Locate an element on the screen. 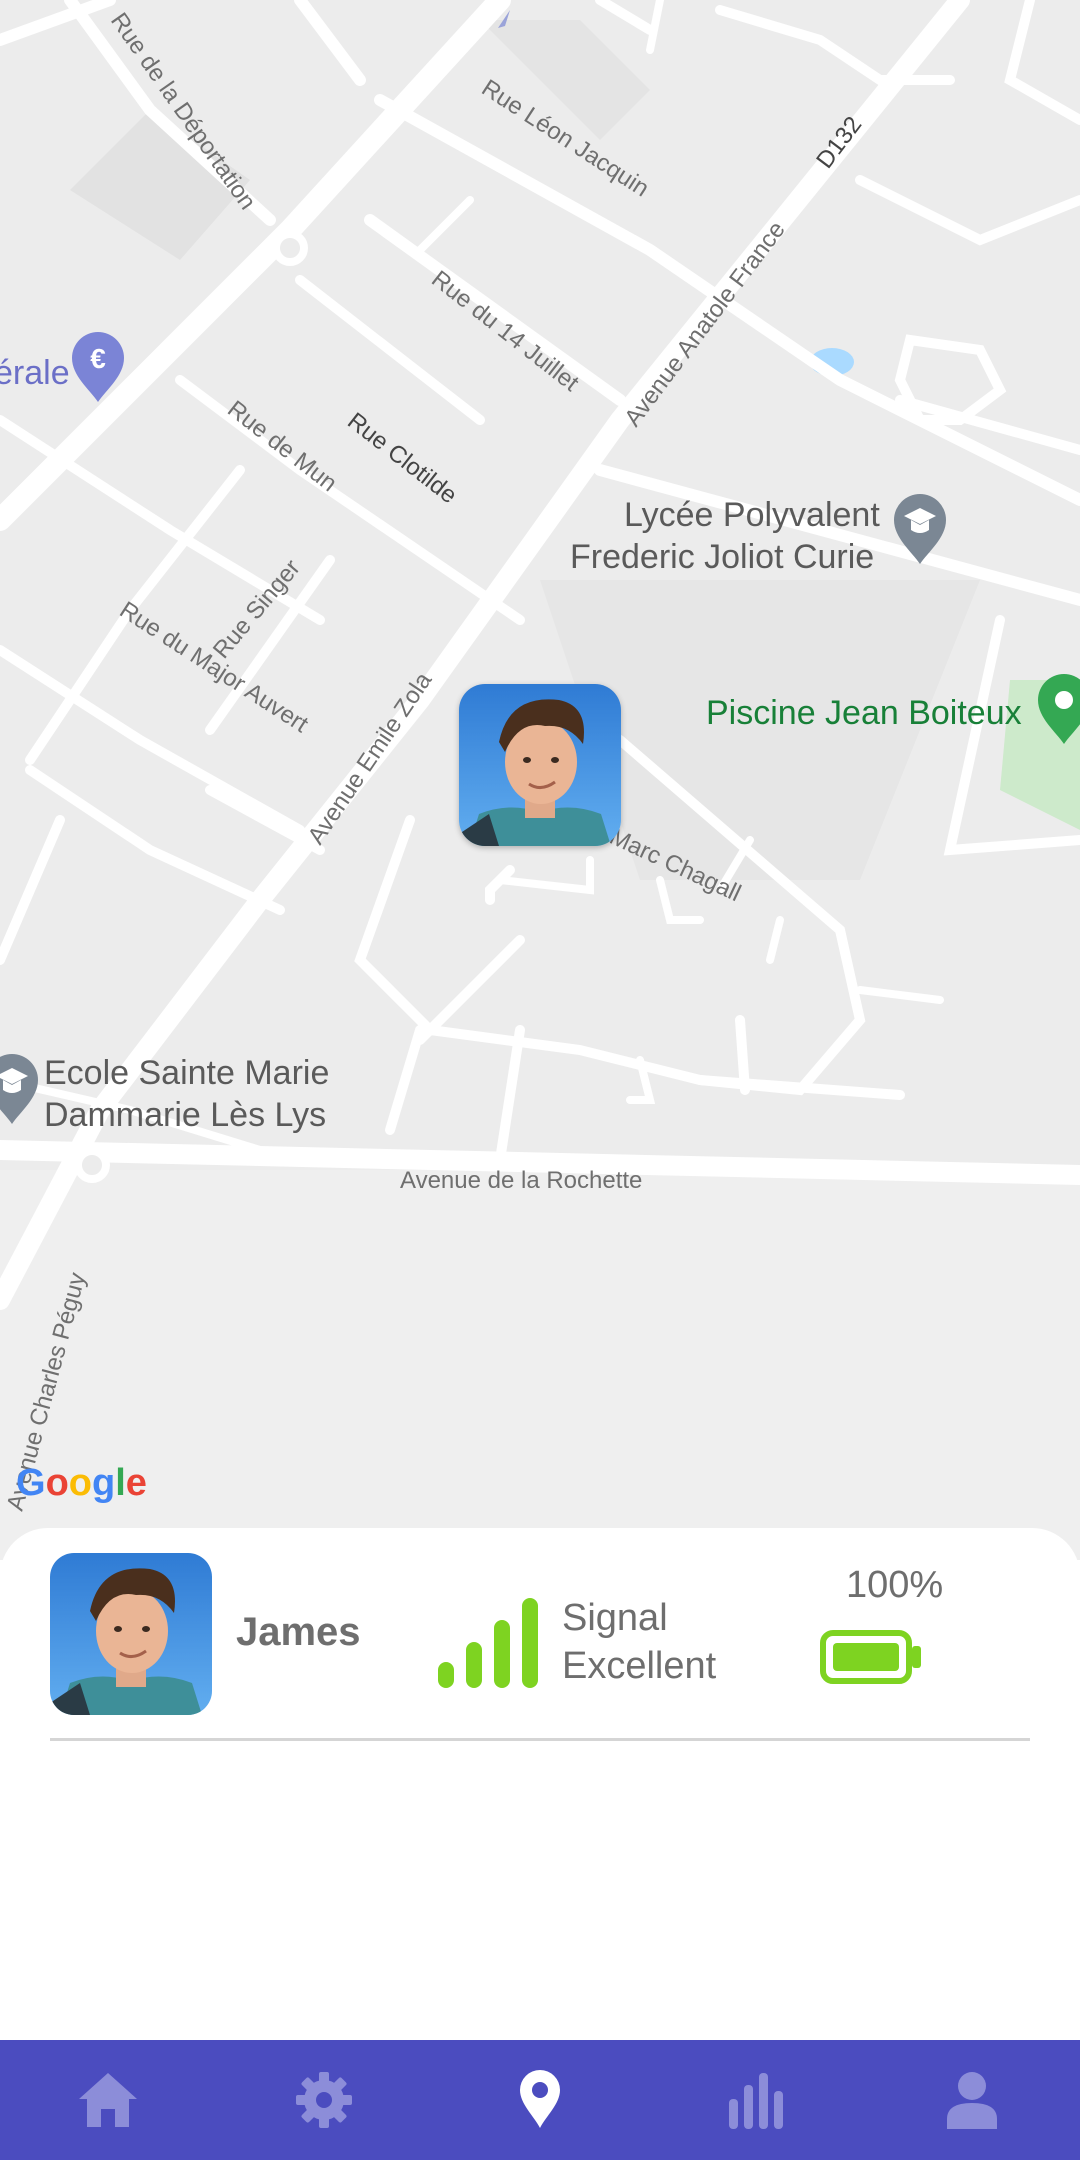 Image resolution: width=1080 pixels, height=2160 pixels. signal-label: Signal is located at coordinates (615, 1618).